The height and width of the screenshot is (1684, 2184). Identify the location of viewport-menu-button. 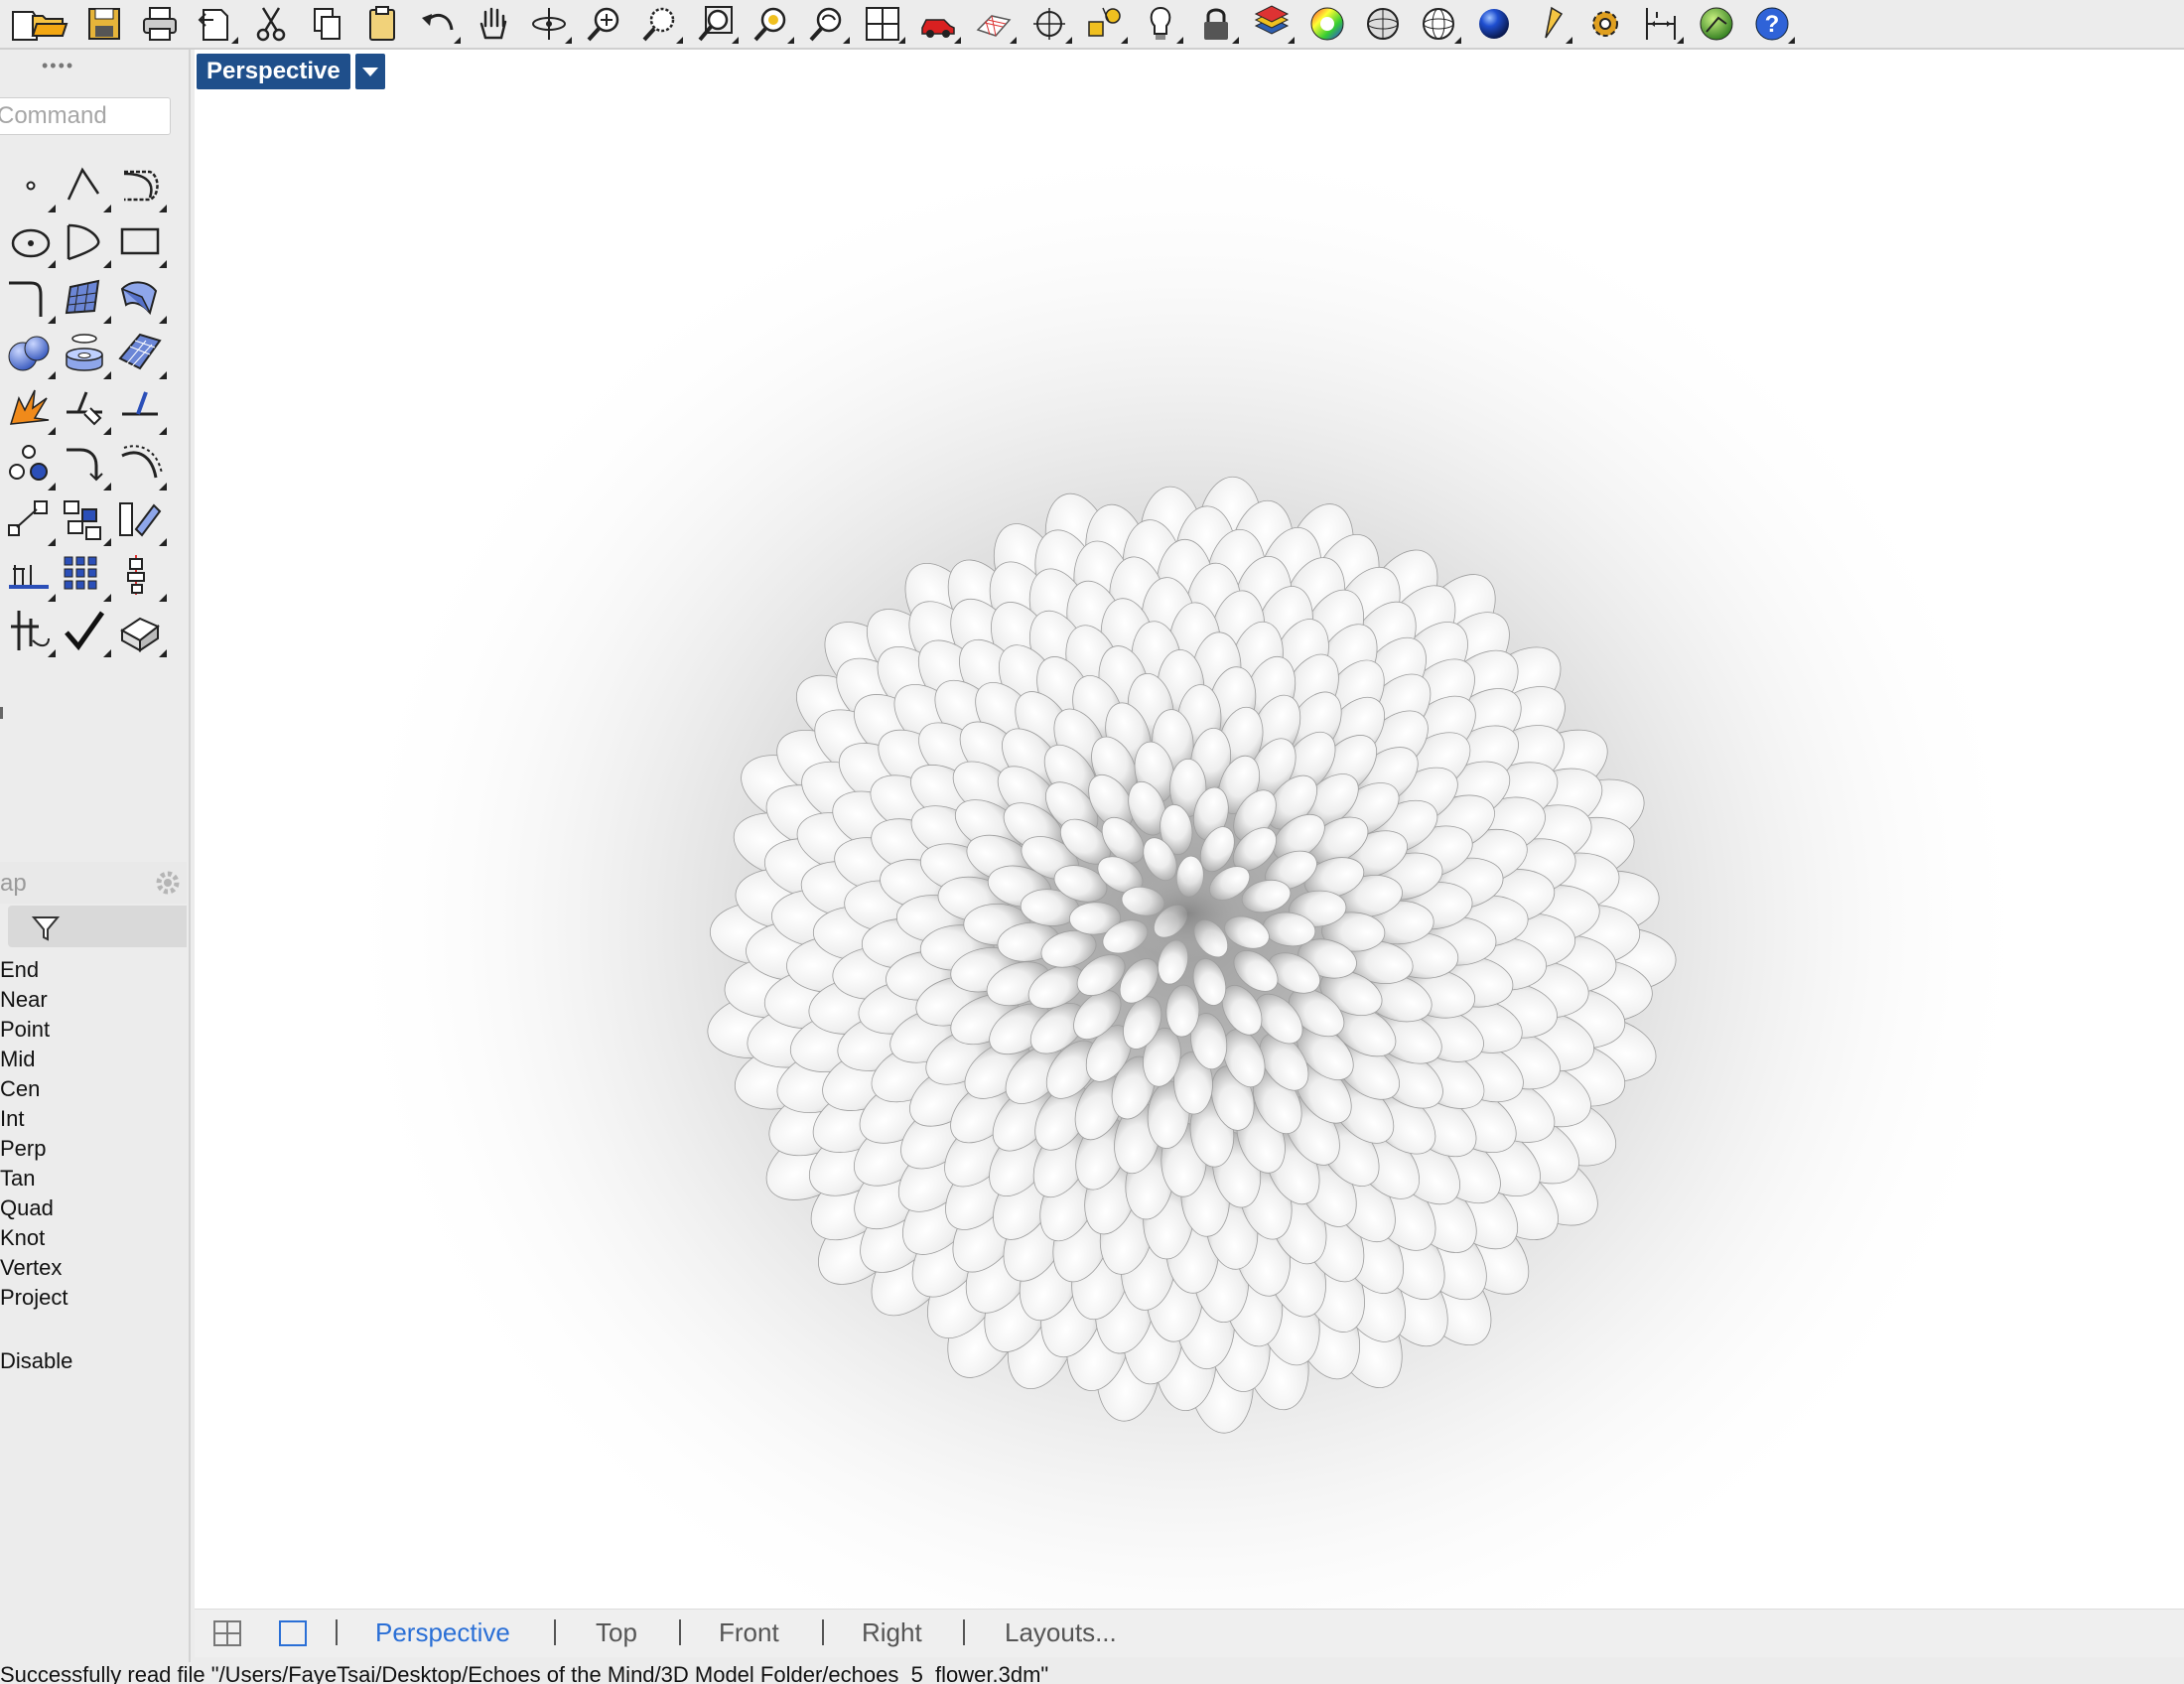
(370, 71).